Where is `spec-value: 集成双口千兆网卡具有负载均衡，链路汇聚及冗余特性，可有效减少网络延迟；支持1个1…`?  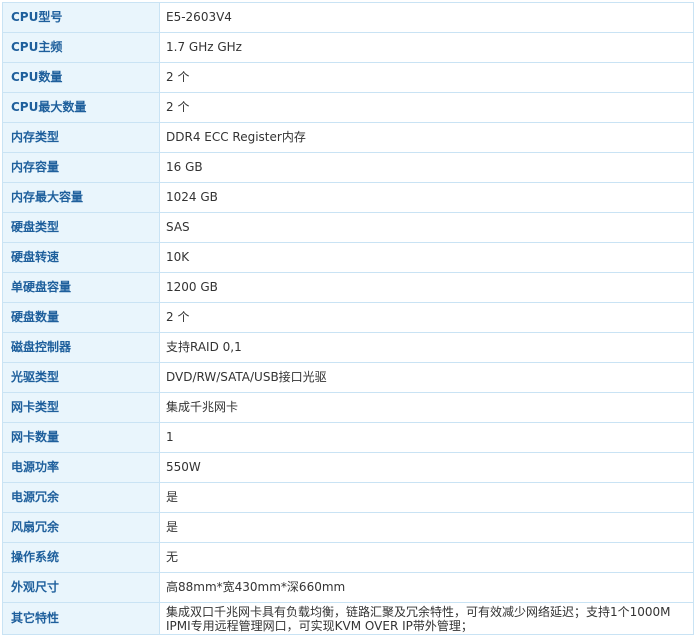 spec-value: 集成双口千兆网卡具有负载均衡，链路汇聚及冗余特性，可有效减少网络延迟；支持1个1… is located at coordinates (426, 618).